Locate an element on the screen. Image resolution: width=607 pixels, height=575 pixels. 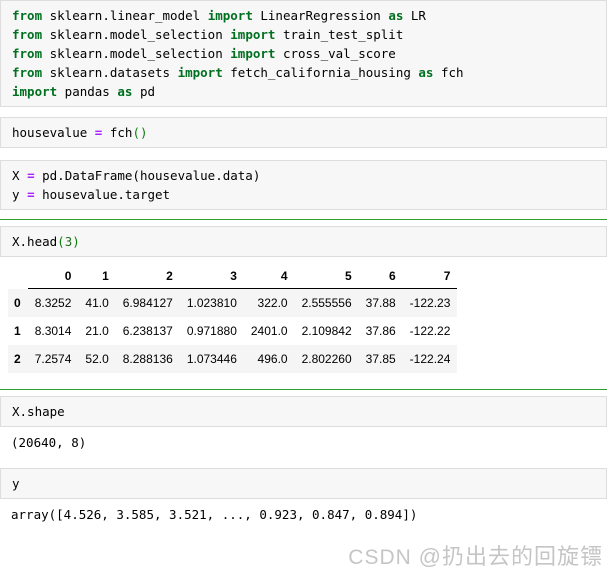
code-input-x-shape: X.shape is located at coordinates (303, 411).